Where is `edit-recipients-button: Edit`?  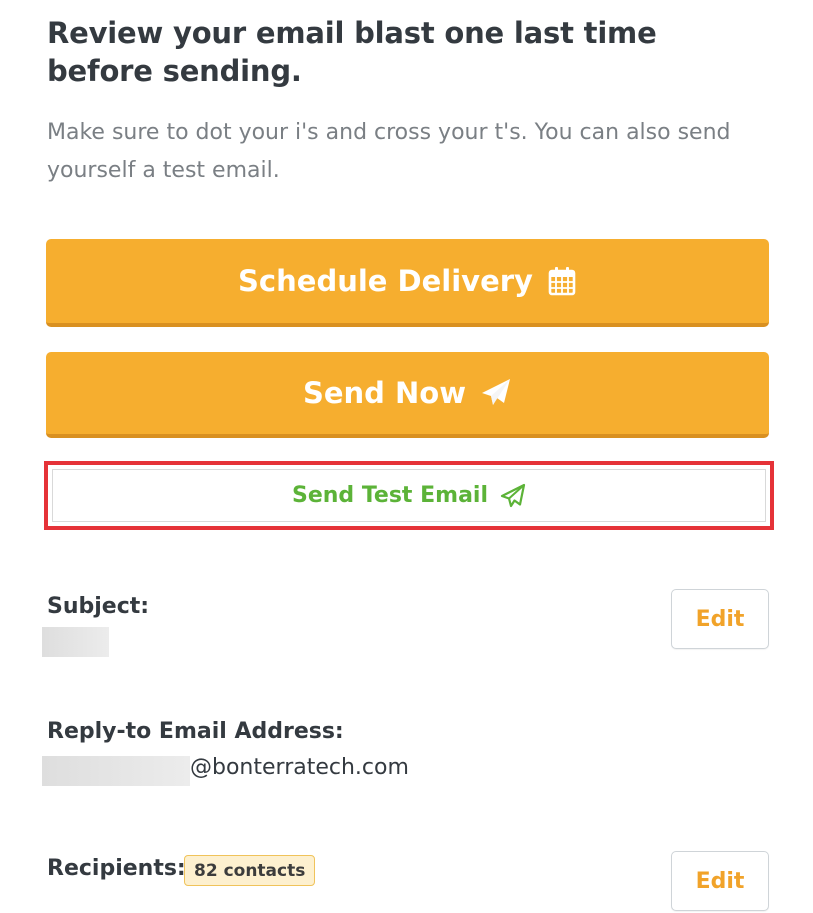
edit-recipients-button: Edit is located at coordinates (720, 881).